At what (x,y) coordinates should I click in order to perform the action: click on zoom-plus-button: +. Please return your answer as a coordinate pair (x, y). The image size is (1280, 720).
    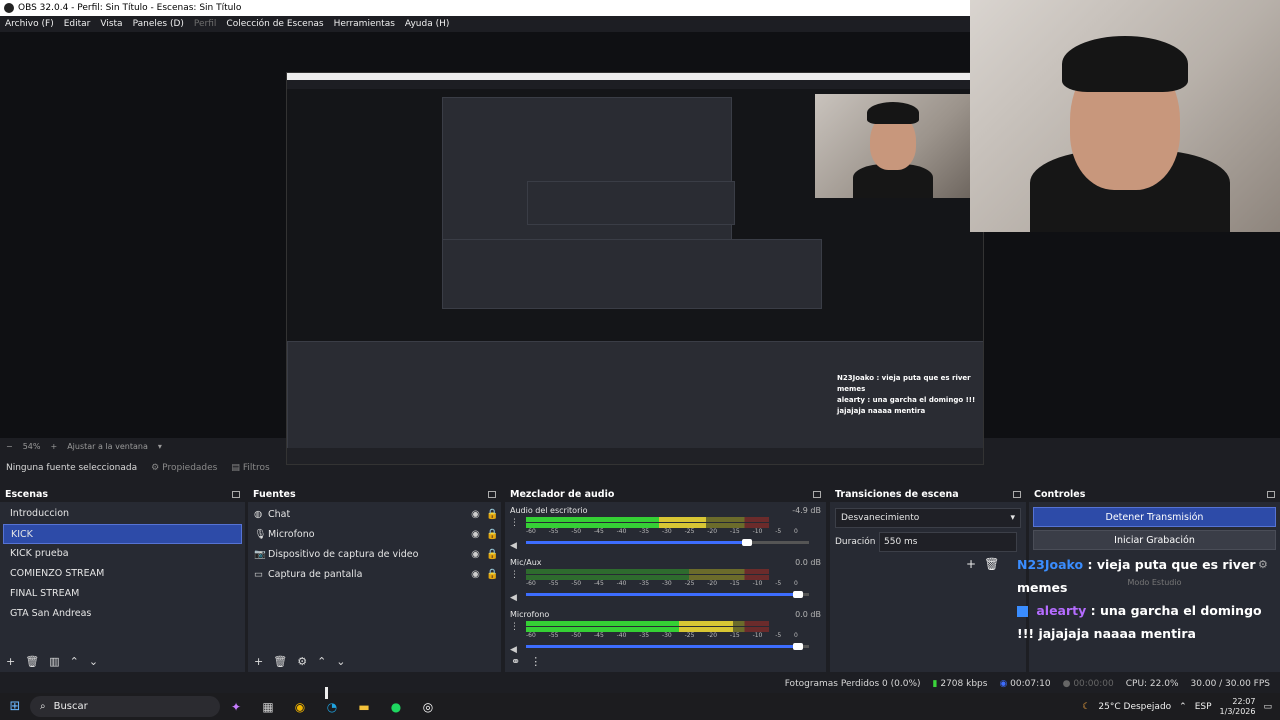
    Looking at the image, I should click on (53, 446).